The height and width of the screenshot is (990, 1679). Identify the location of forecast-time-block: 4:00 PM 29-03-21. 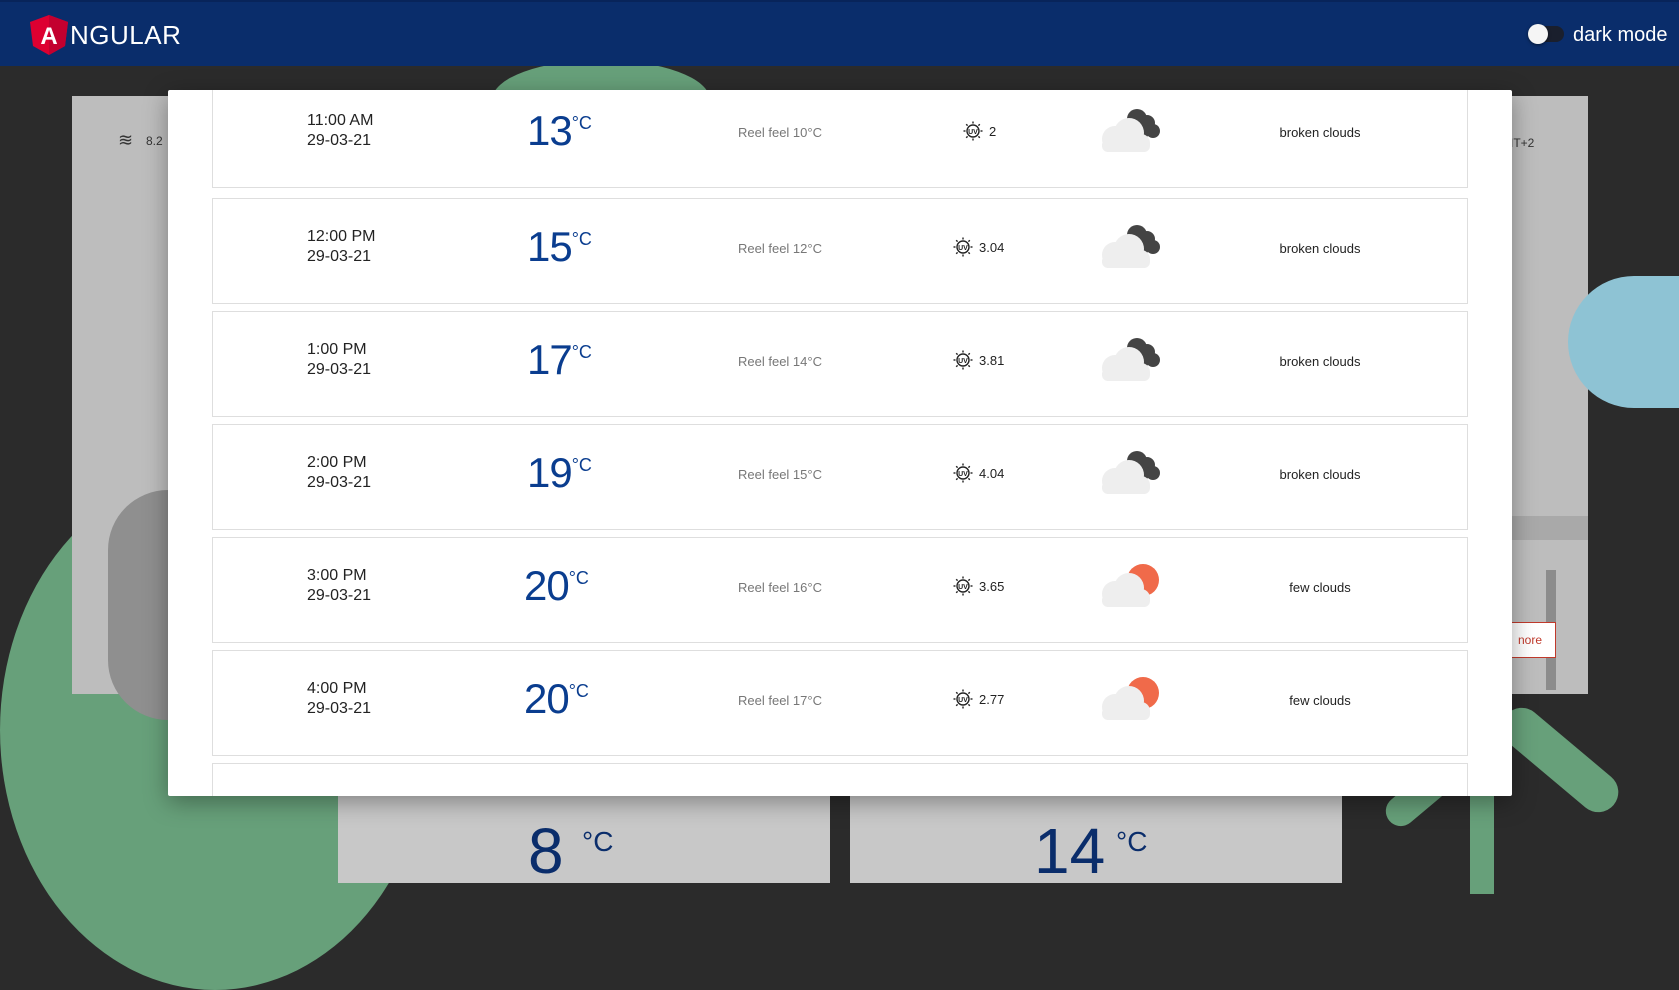
(339, 699).